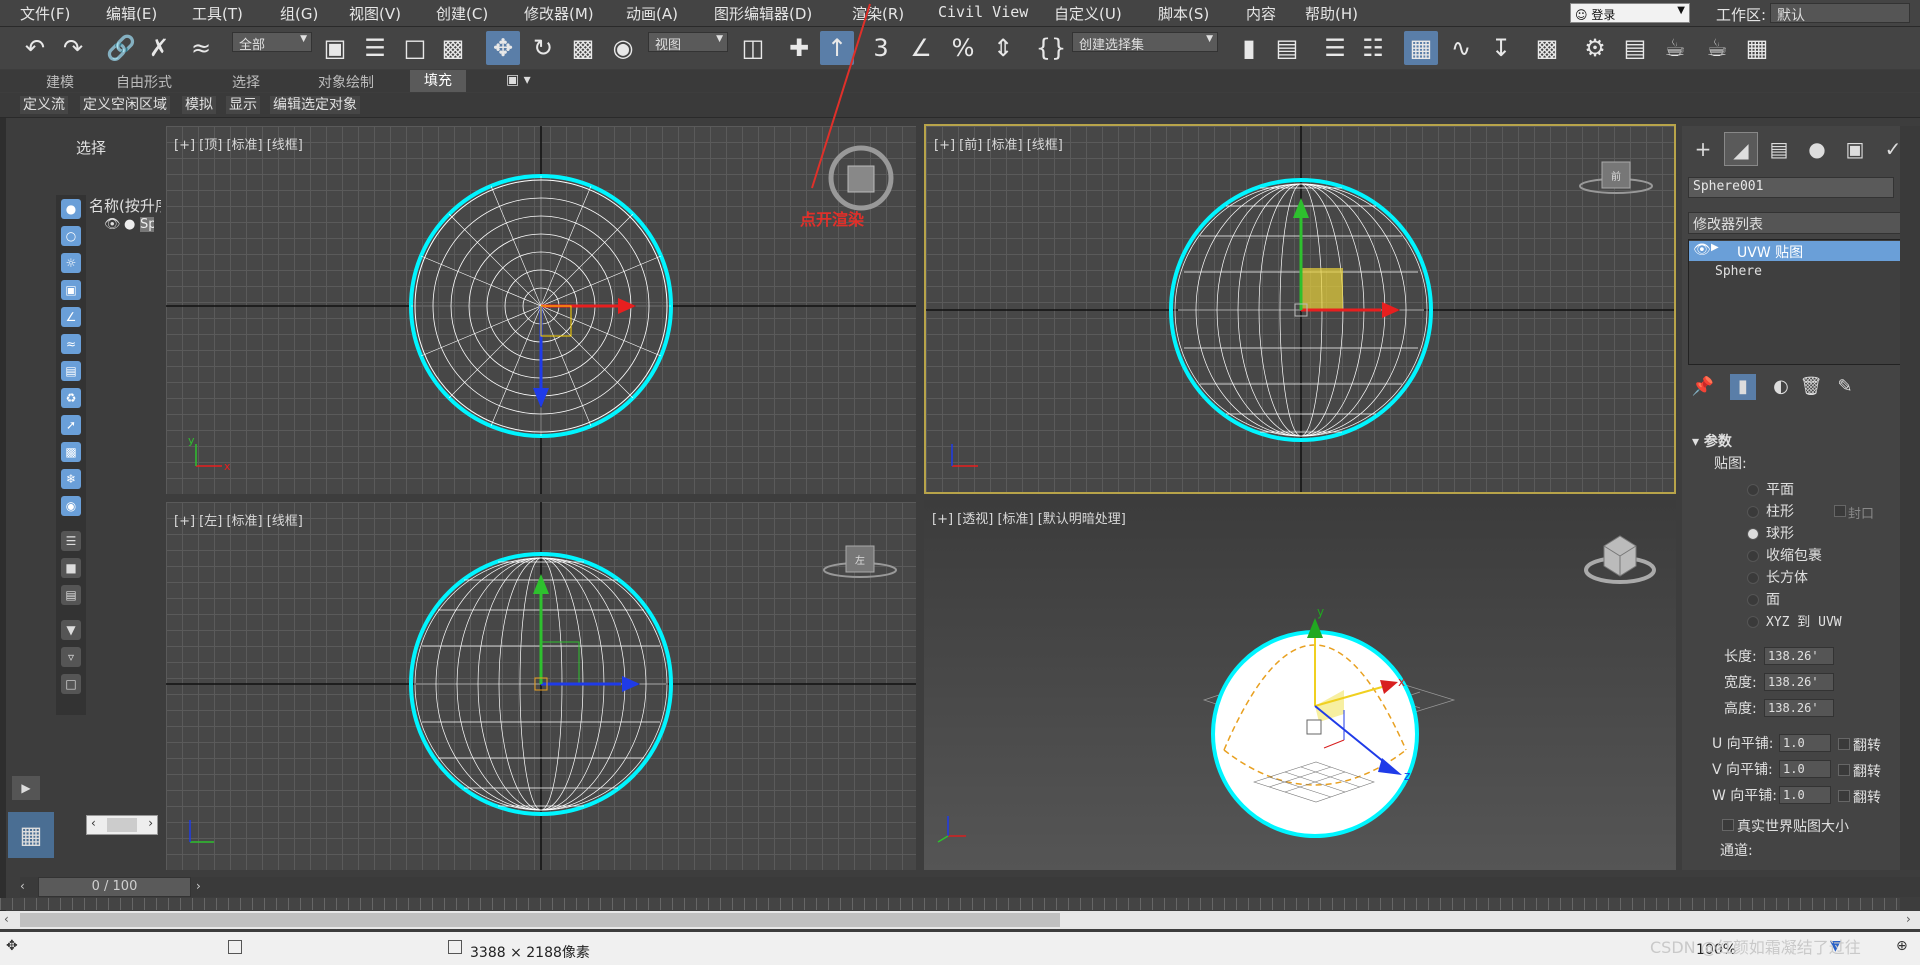  Describe the element at coordinates (26, 788) in the screenshot. I see `play-icon: ▶` at that location.